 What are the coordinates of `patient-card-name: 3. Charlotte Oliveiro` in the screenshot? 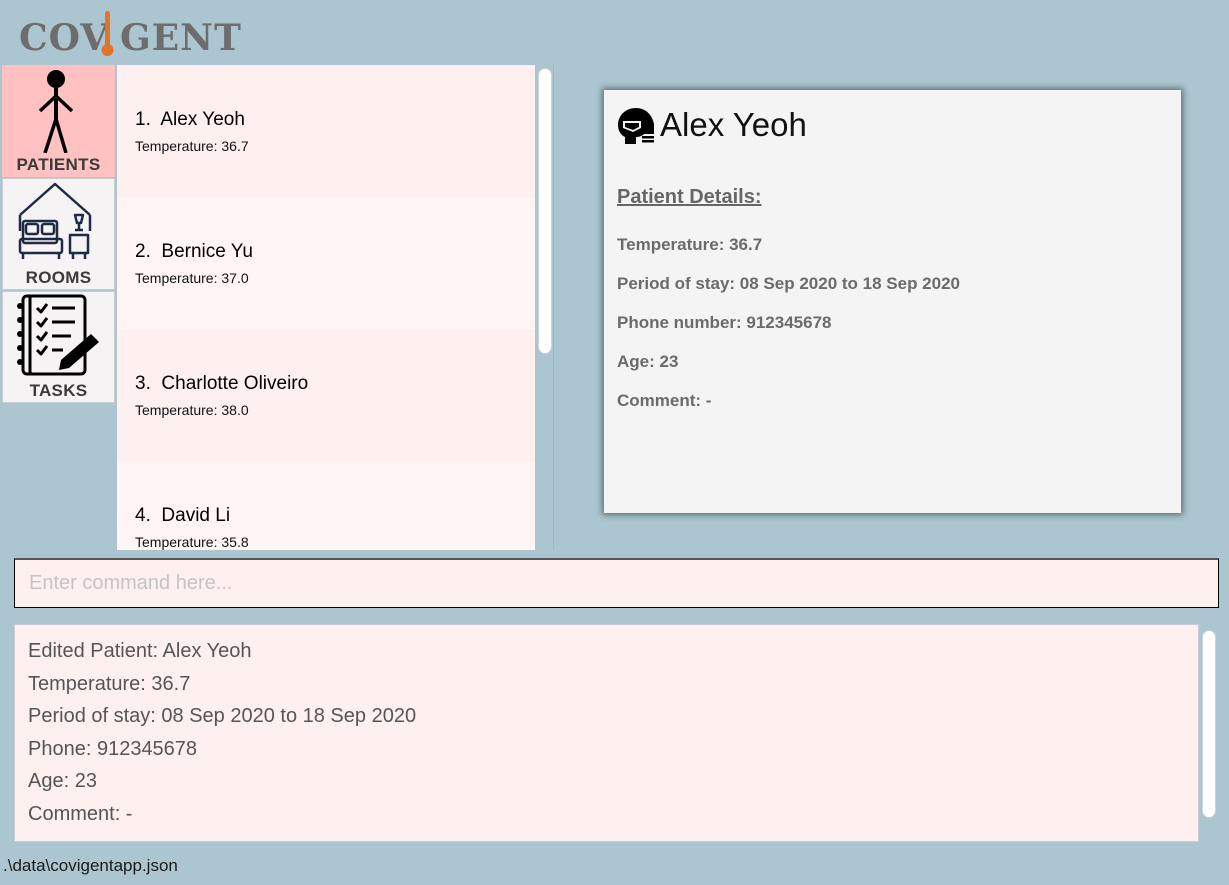 It's located at (221, 384).